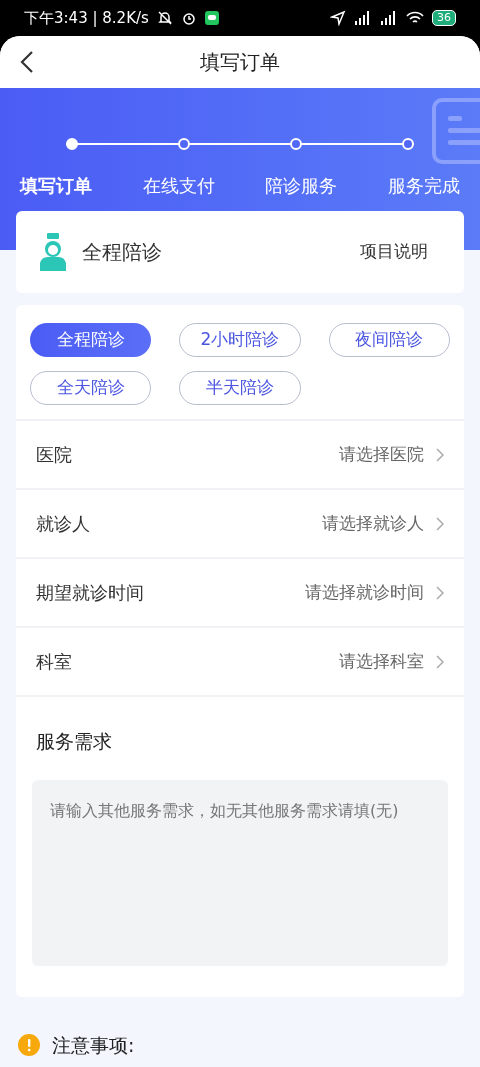  What do you see at coordinates (54, 662) in the screenshot?
I see `row-label: 科室` at bounding box center [54, 662].